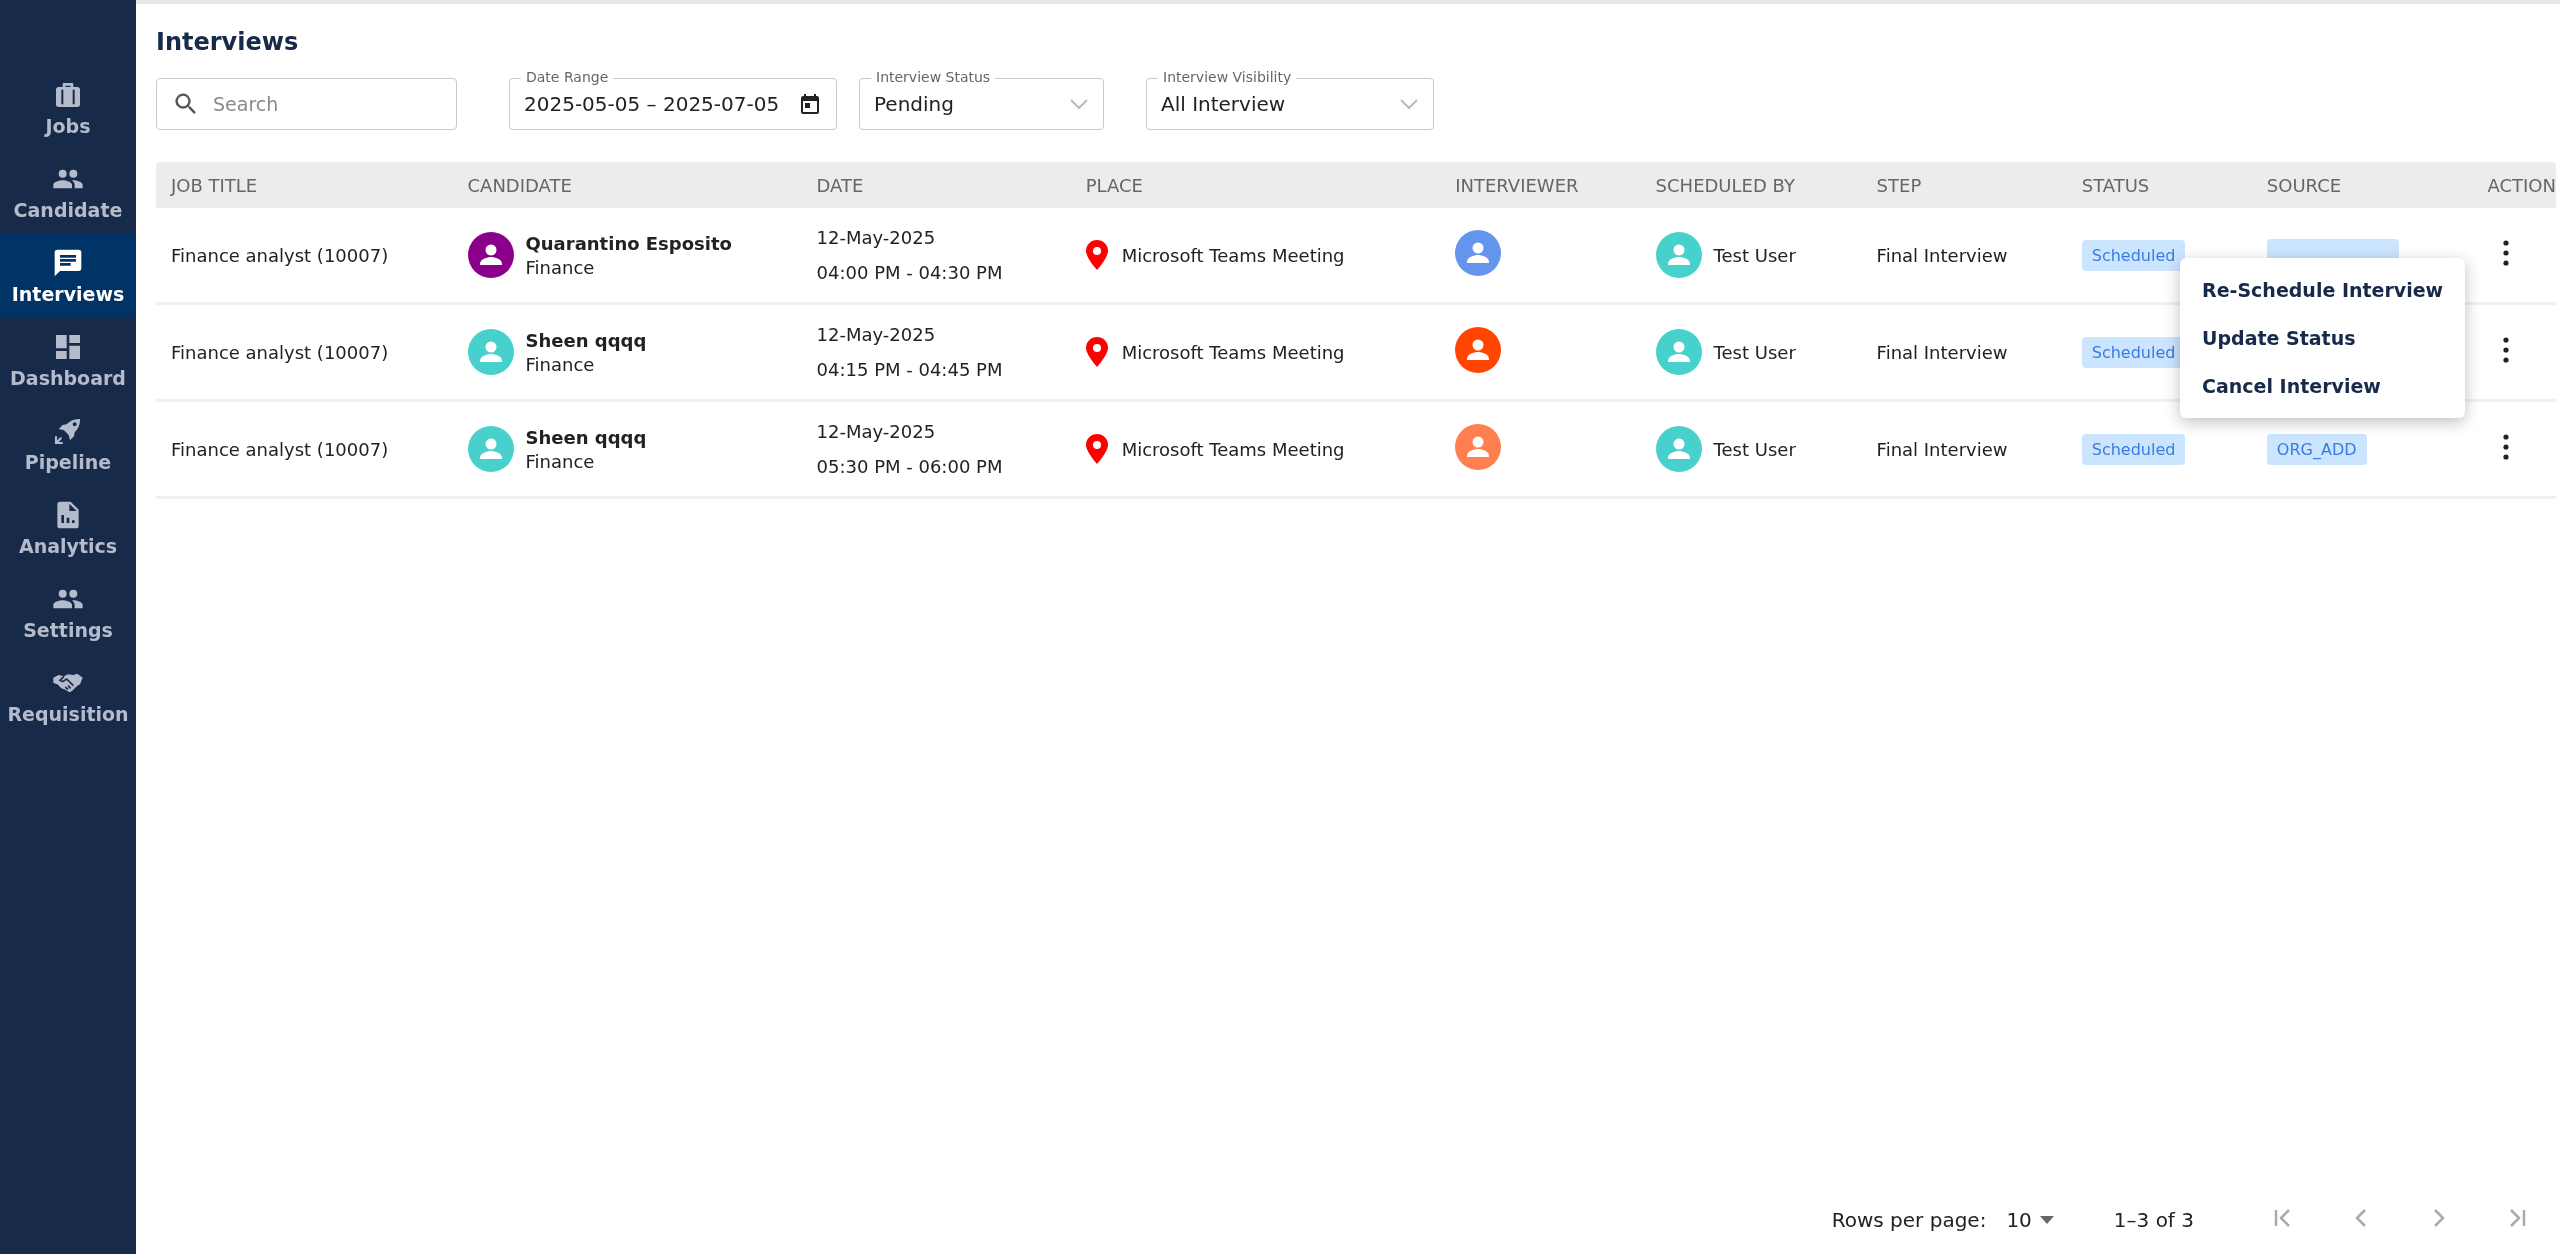  I want to click on nav-item: Analytics, so click(68, 528).